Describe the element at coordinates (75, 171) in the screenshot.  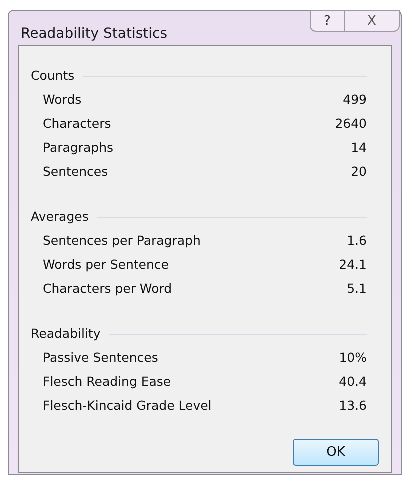
I see `stat-label: Sentences` at that location.